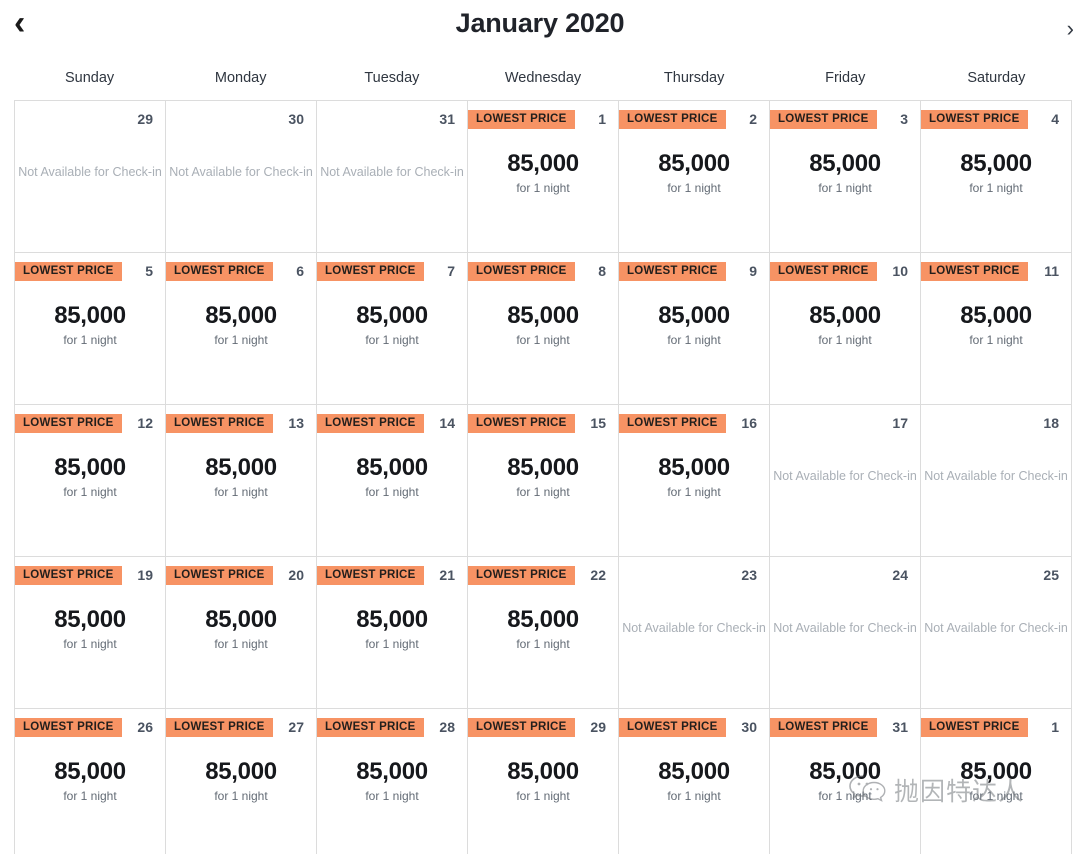 This screenshot has height=854, width=1080. I want to click on day-cell-available: LOWEST PRICE 20 85,000 for 1 night, so click(241, 633).